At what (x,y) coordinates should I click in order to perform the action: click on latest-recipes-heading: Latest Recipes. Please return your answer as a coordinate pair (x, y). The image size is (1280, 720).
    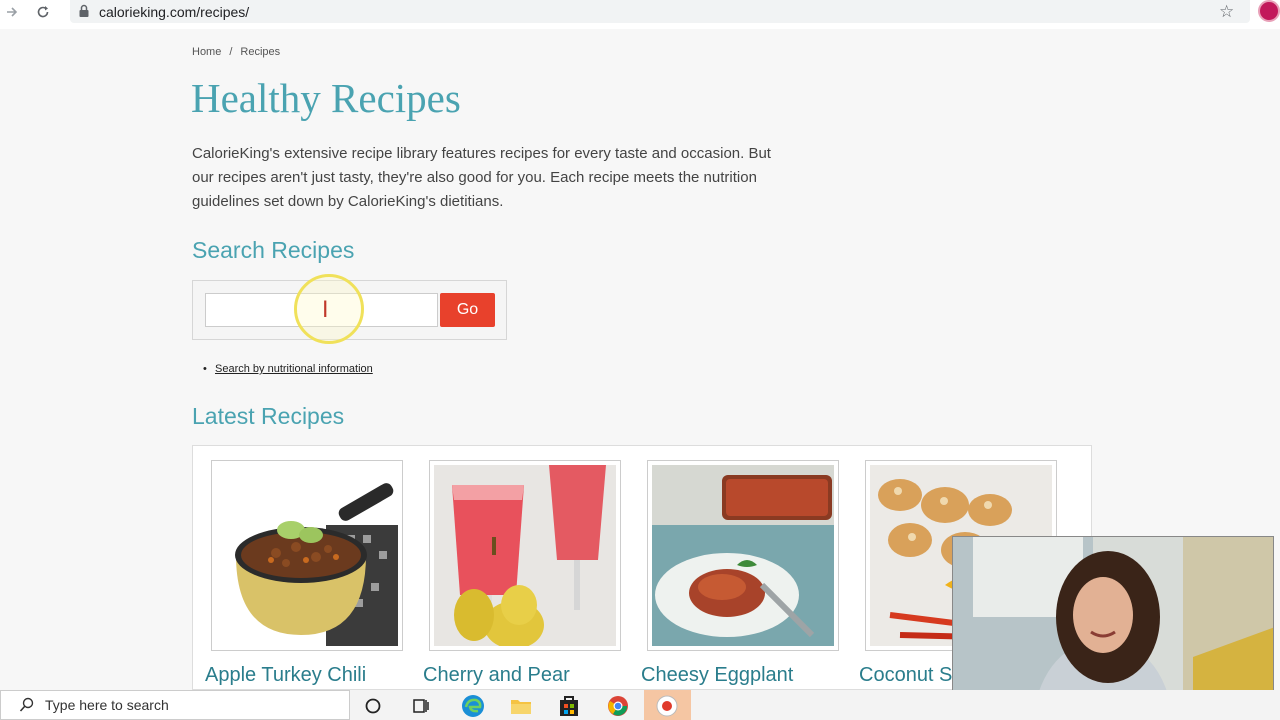
    Looking at the image, I should click on (268, 416).